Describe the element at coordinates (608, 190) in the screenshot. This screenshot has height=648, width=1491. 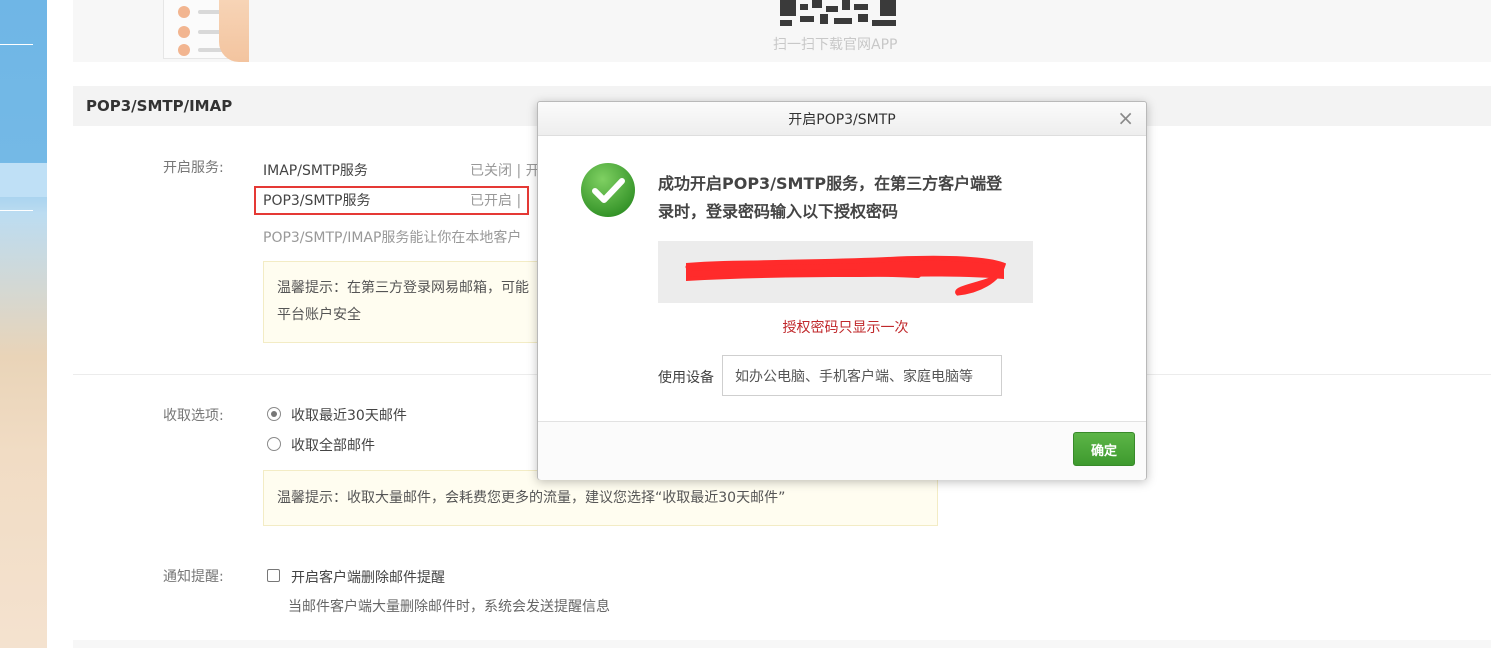
I see `check-circle-icon` at that location.